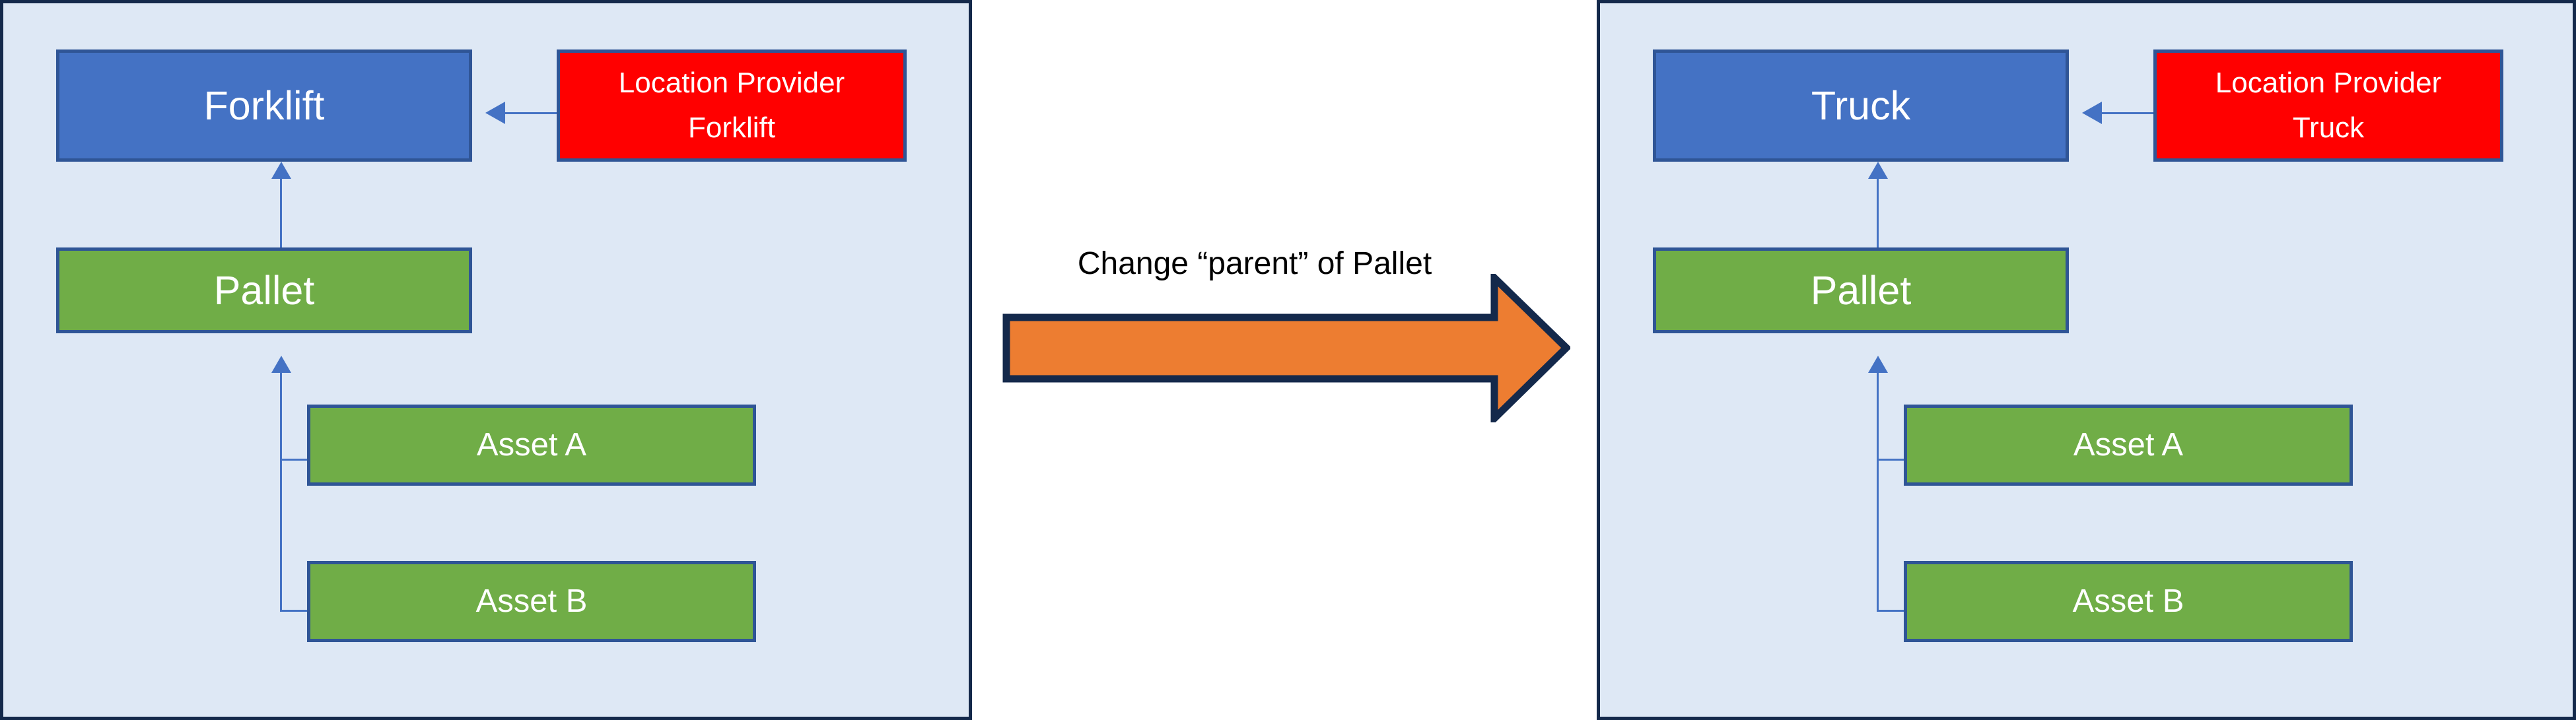 The width and height of the screenshot is (2576, 720). I want to click on arrowhead-provider-to-vehicle-after, so click(2092, 113).